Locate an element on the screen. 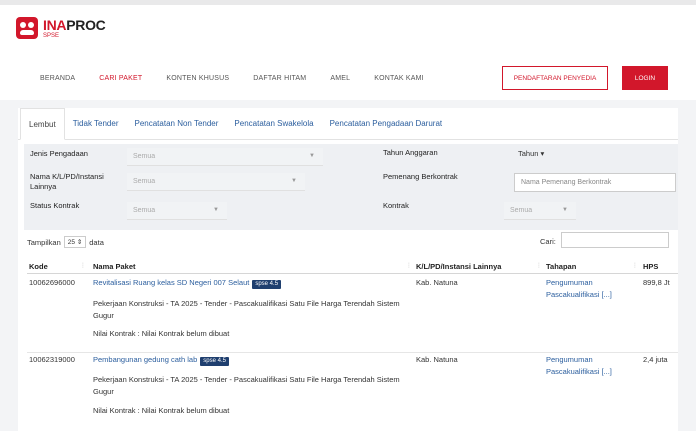 The height and width of the screenshot is (431, 696). jenis-pengadaan-value: Semua is located at coordinates (144, 156).